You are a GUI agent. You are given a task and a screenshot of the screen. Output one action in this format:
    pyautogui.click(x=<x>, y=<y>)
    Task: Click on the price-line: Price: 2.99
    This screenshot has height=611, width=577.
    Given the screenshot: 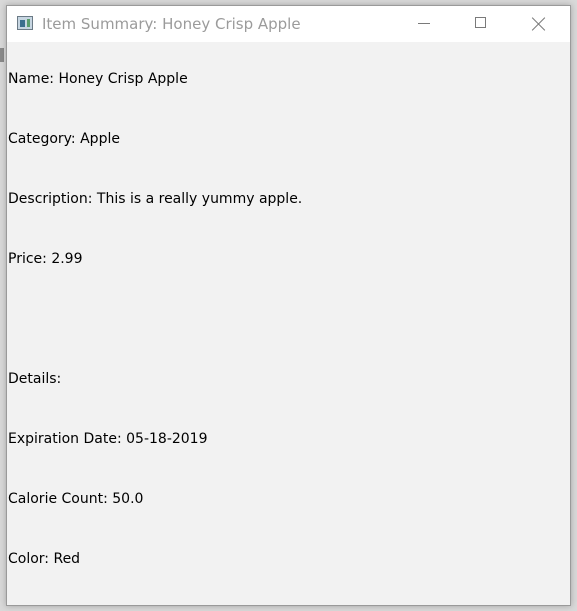 What is the action you would take?
    pyautogui.click(x=45, y=259)
    